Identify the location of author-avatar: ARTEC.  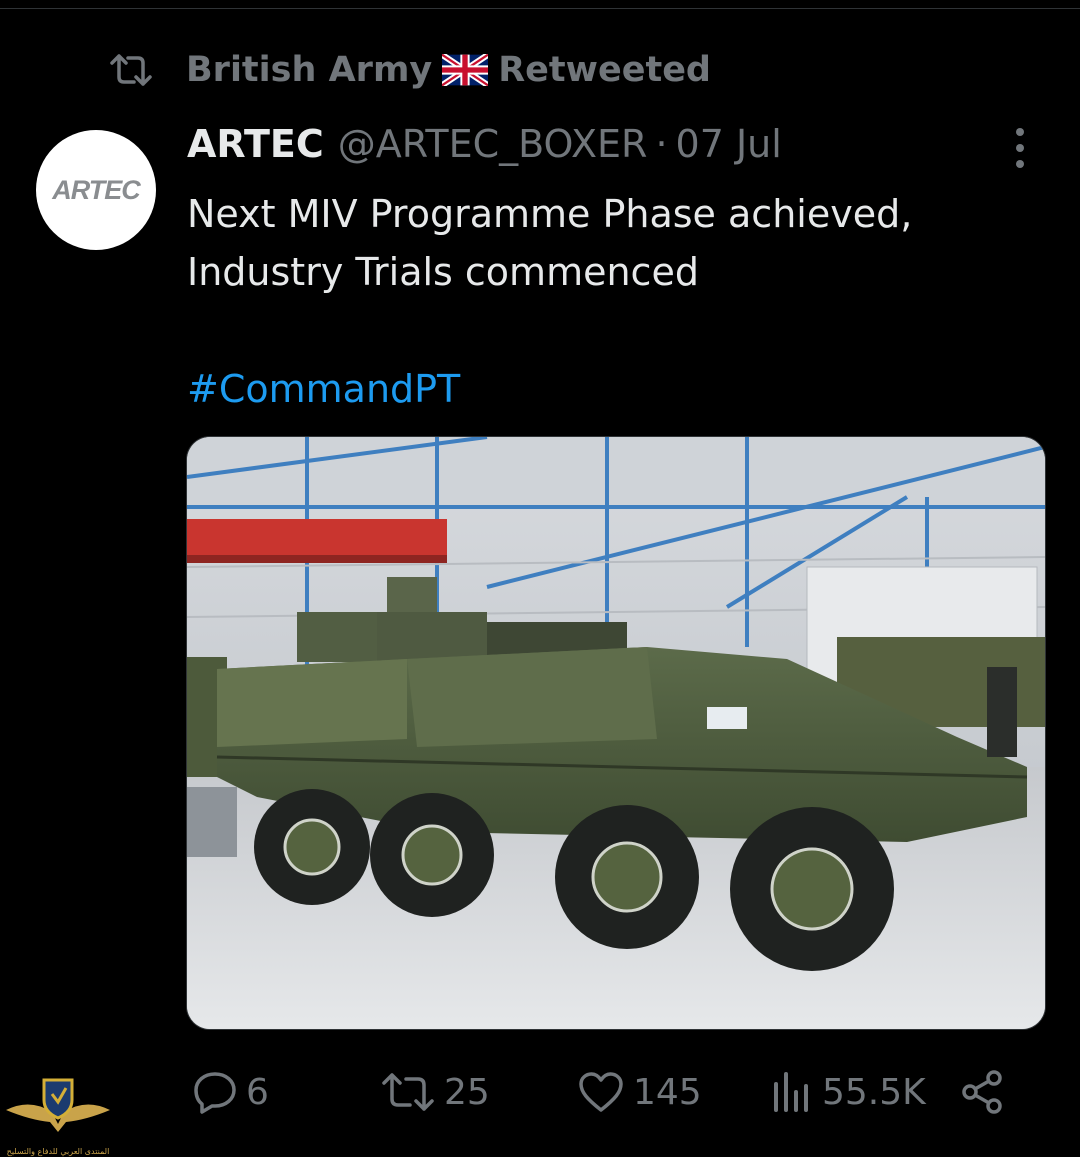
(96, 190).